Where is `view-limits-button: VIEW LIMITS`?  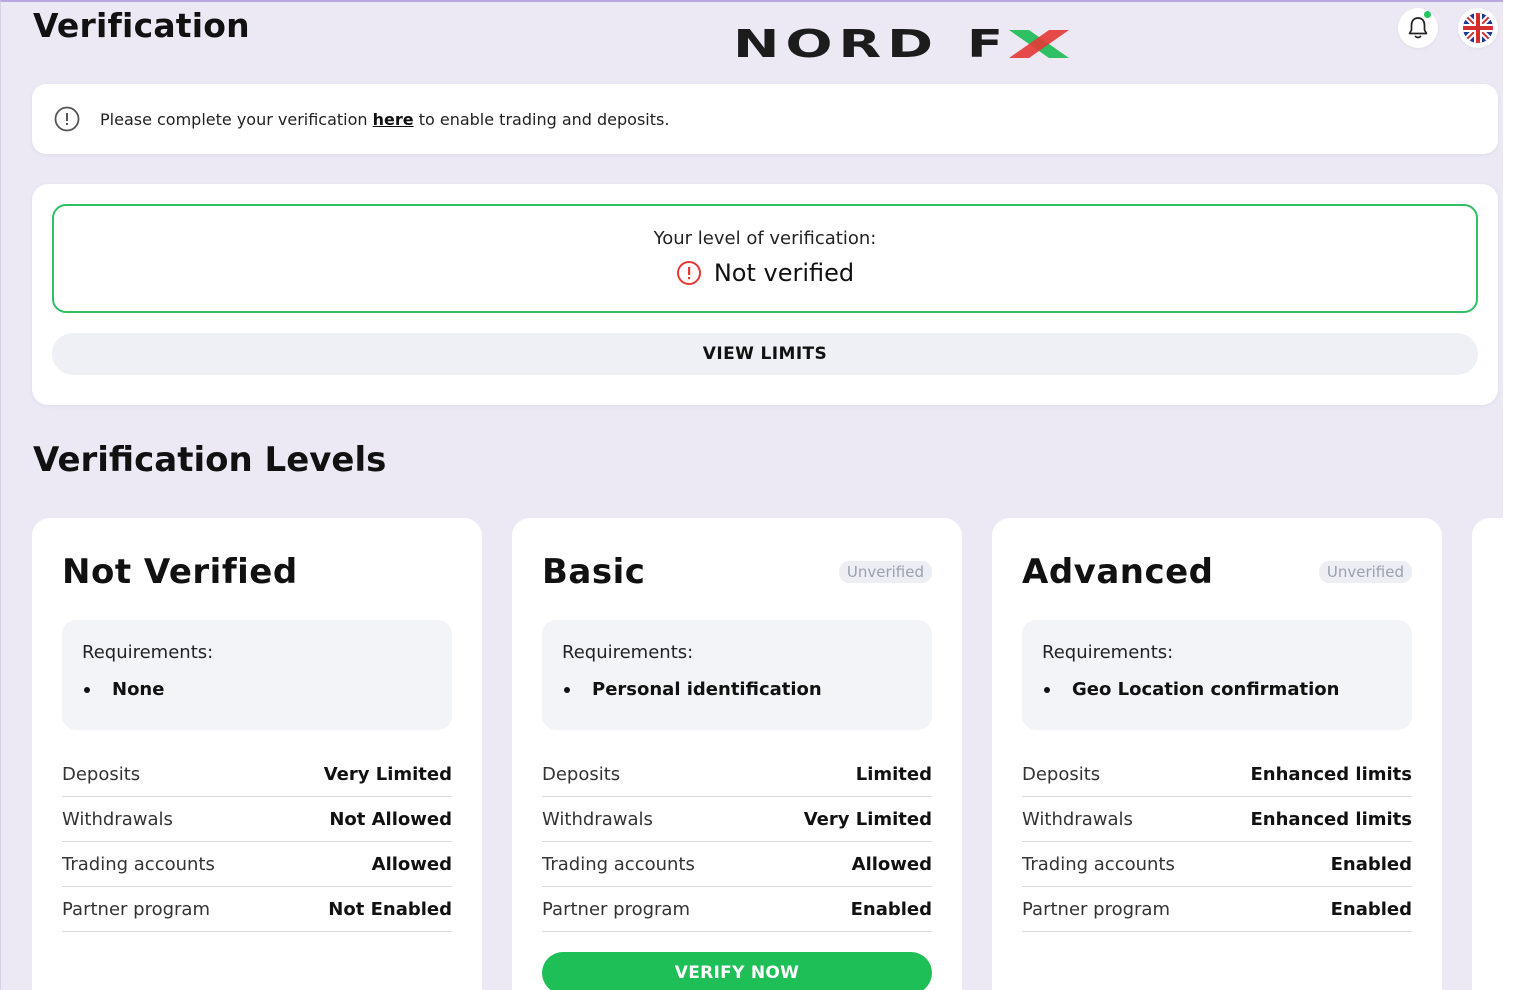 view-limits-button: VIEW LIMITS is located at coordinates (765, 354).